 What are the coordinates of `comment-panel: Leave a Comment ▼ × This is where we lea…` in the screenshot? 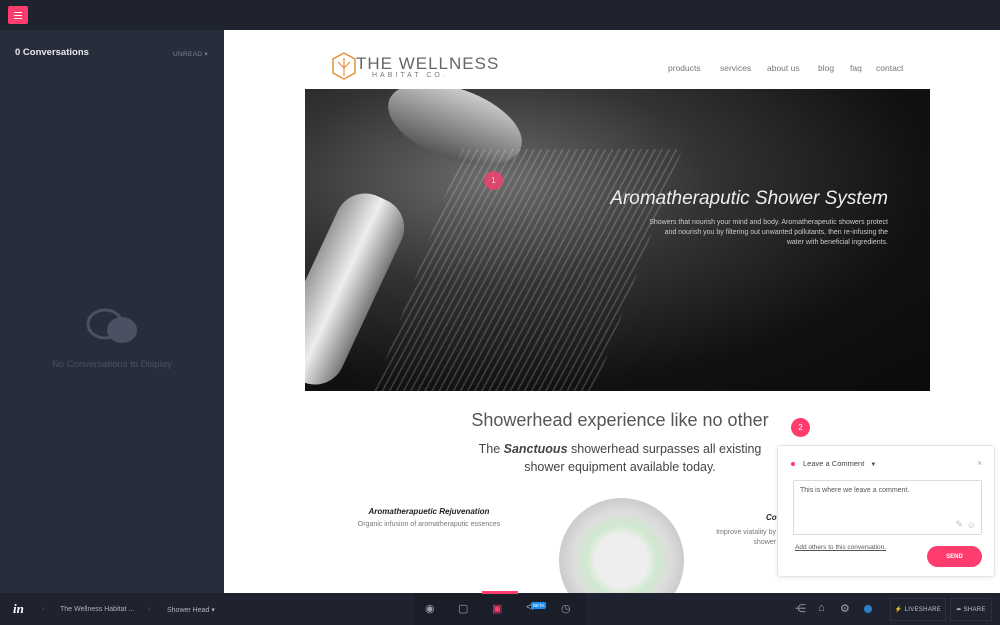 It's located at (886, 511).